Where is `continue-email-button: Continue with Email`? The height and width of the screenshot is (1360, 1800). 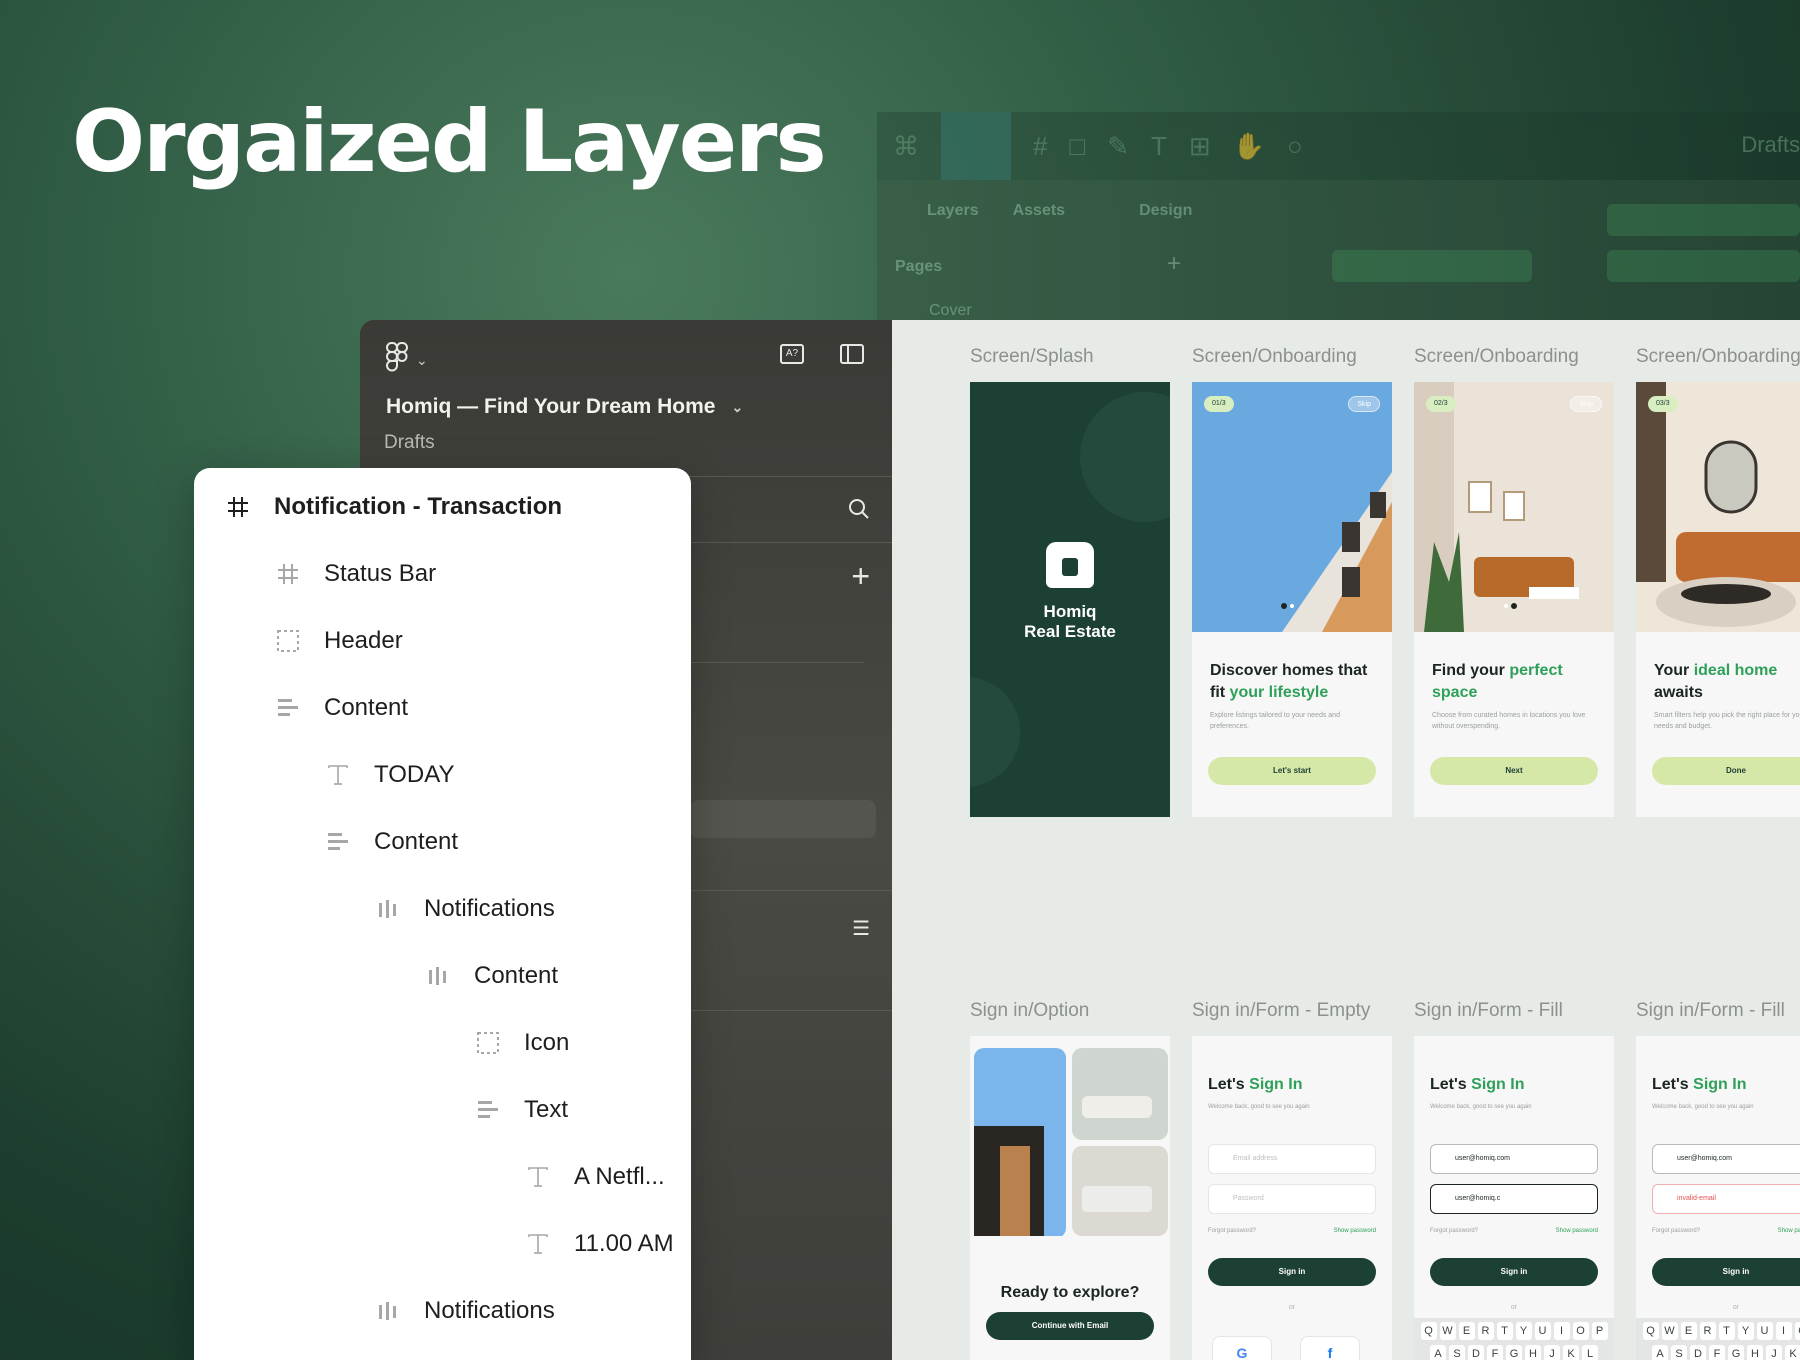
continue-email-button: Continue with Email is located at coordinates (1070, 1326).